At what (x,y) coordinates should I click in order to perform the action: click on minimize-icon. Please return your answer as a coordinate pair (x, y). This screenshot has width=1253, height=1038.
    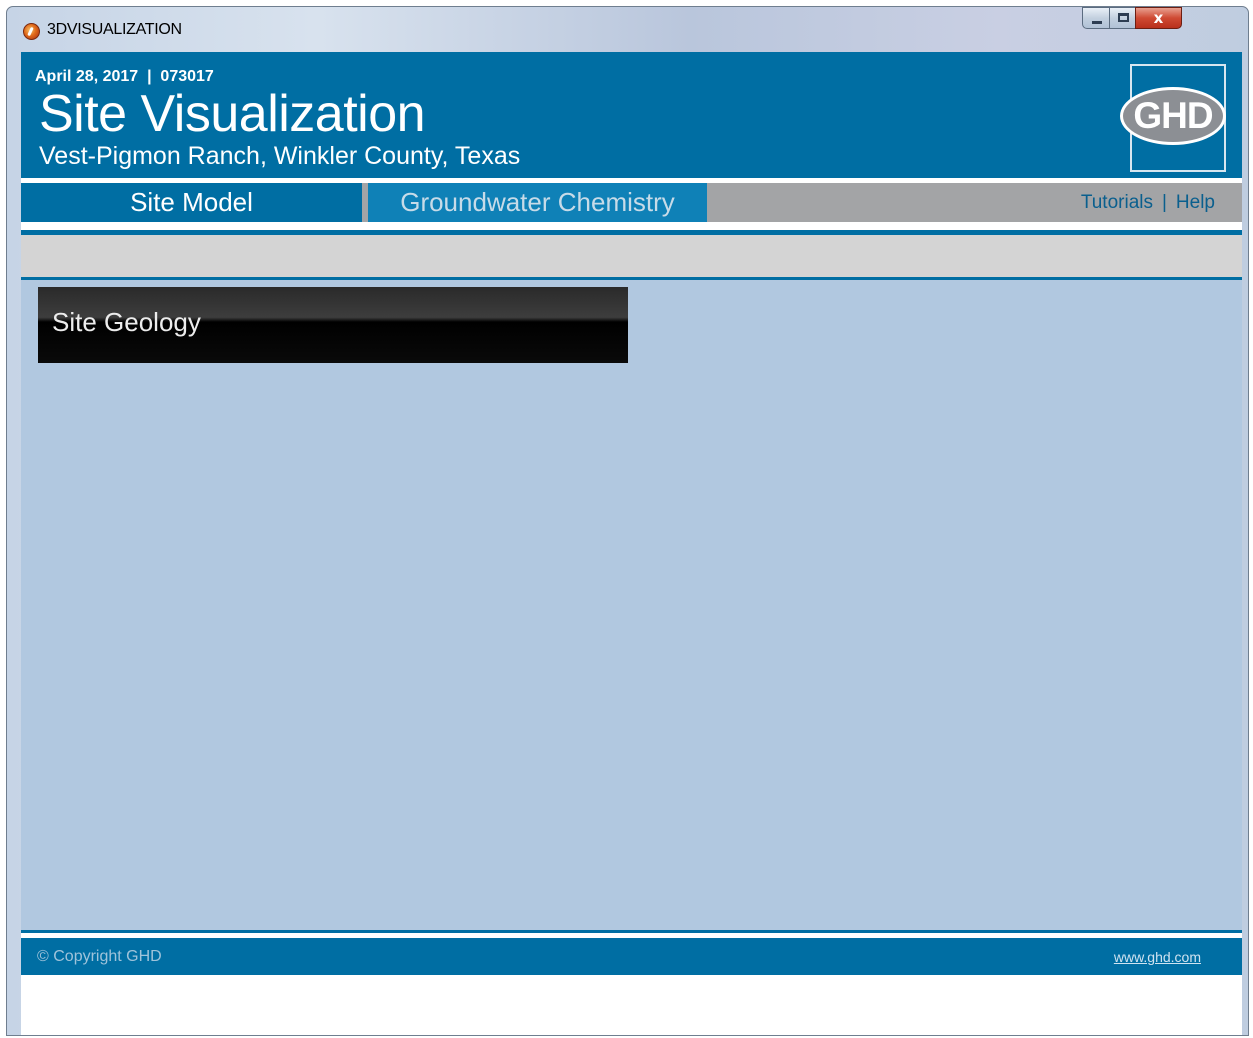
    Looking at the image, I should click on (1097, 22).